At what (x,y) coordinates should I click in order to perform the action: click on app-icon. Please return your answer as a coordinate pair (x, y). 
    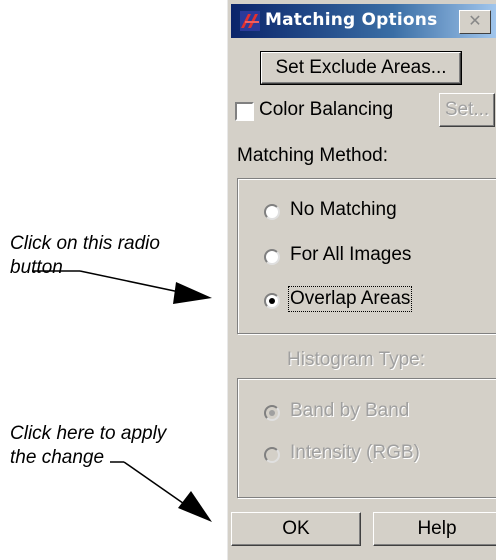
    Looking at the image, I should click on (250, 21).